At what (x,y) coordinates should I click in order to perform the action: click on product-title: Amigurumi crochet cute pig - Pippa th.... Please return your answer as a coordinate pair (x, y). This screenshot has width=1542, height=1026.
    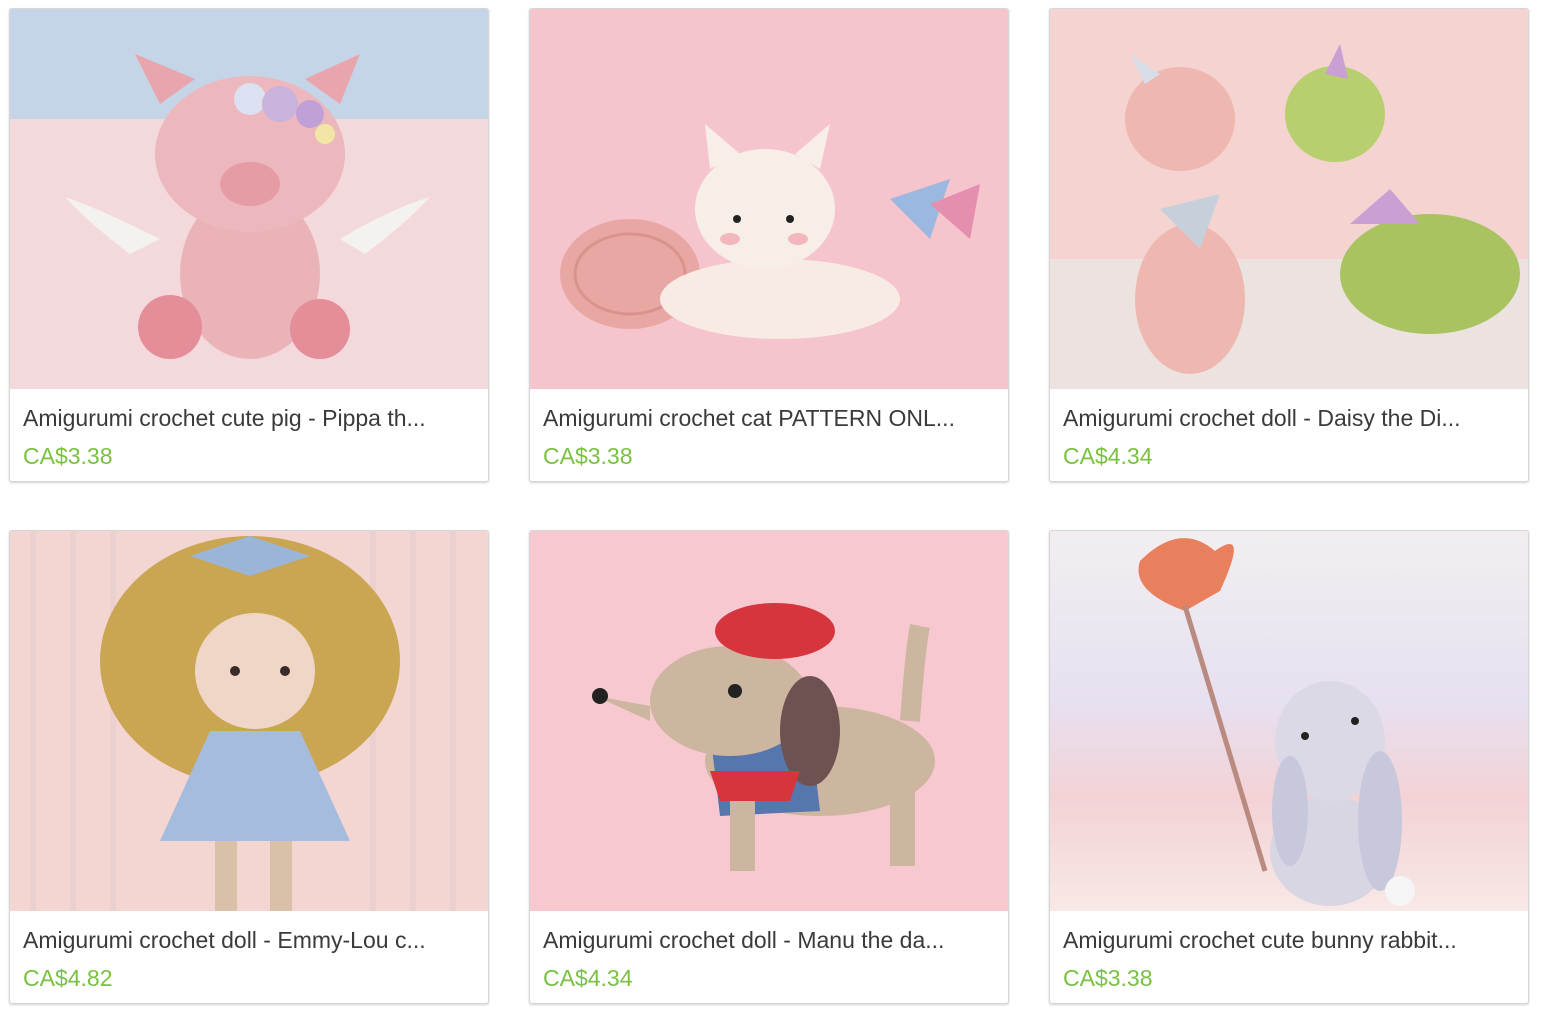
    Looking at the image, I should click on (251, 418).